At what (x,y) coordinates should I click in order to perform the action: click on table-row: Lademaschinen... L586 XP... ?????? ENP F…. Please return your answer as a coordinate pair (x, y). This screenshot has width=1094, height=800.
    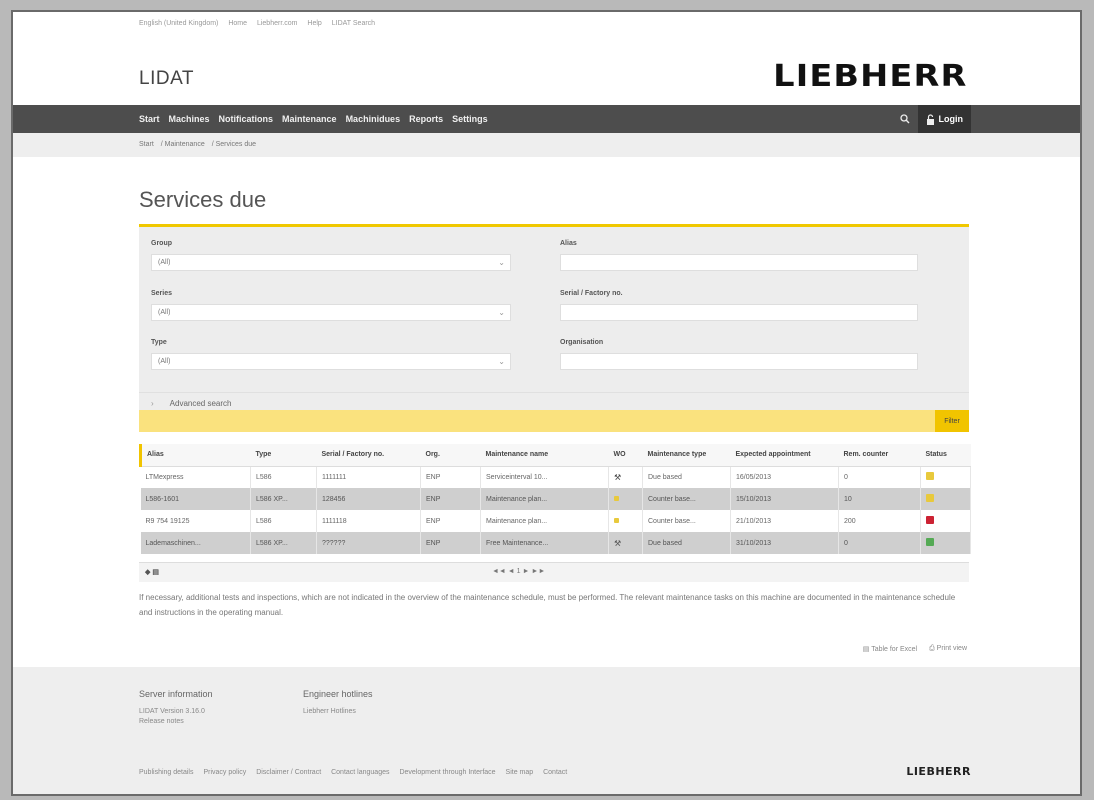
    Looking at the image, I should click on (555, 543).